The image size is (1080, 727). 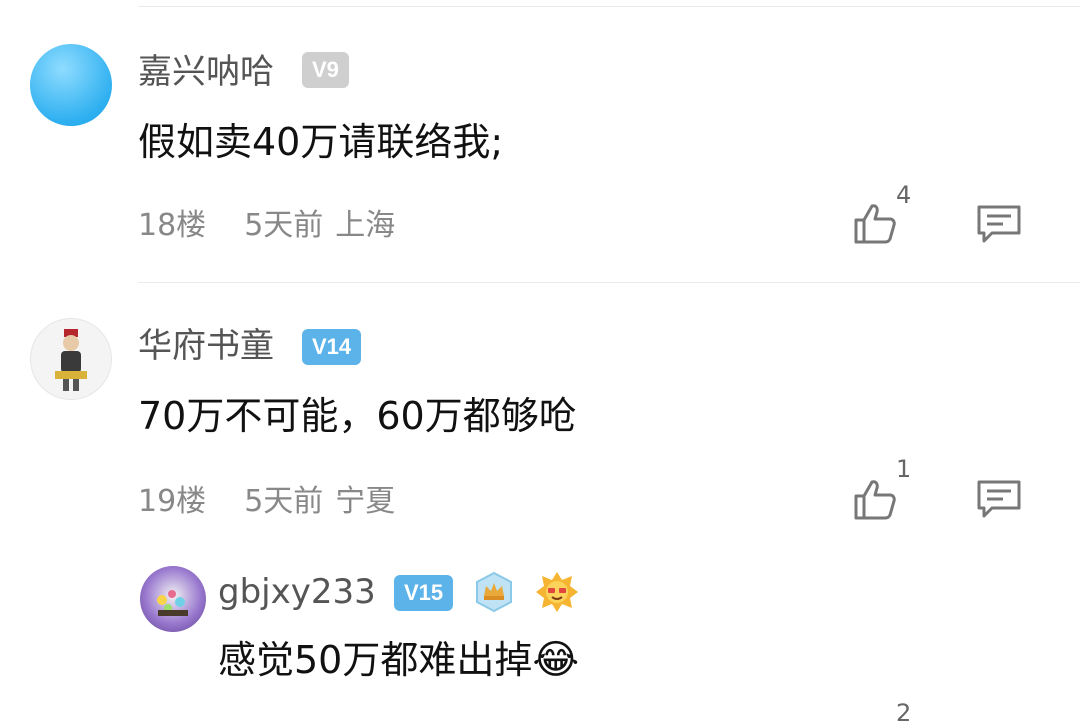 I want to click on comment-meta: 19楼 5天前 宁夏, so click(x=266, y=502).